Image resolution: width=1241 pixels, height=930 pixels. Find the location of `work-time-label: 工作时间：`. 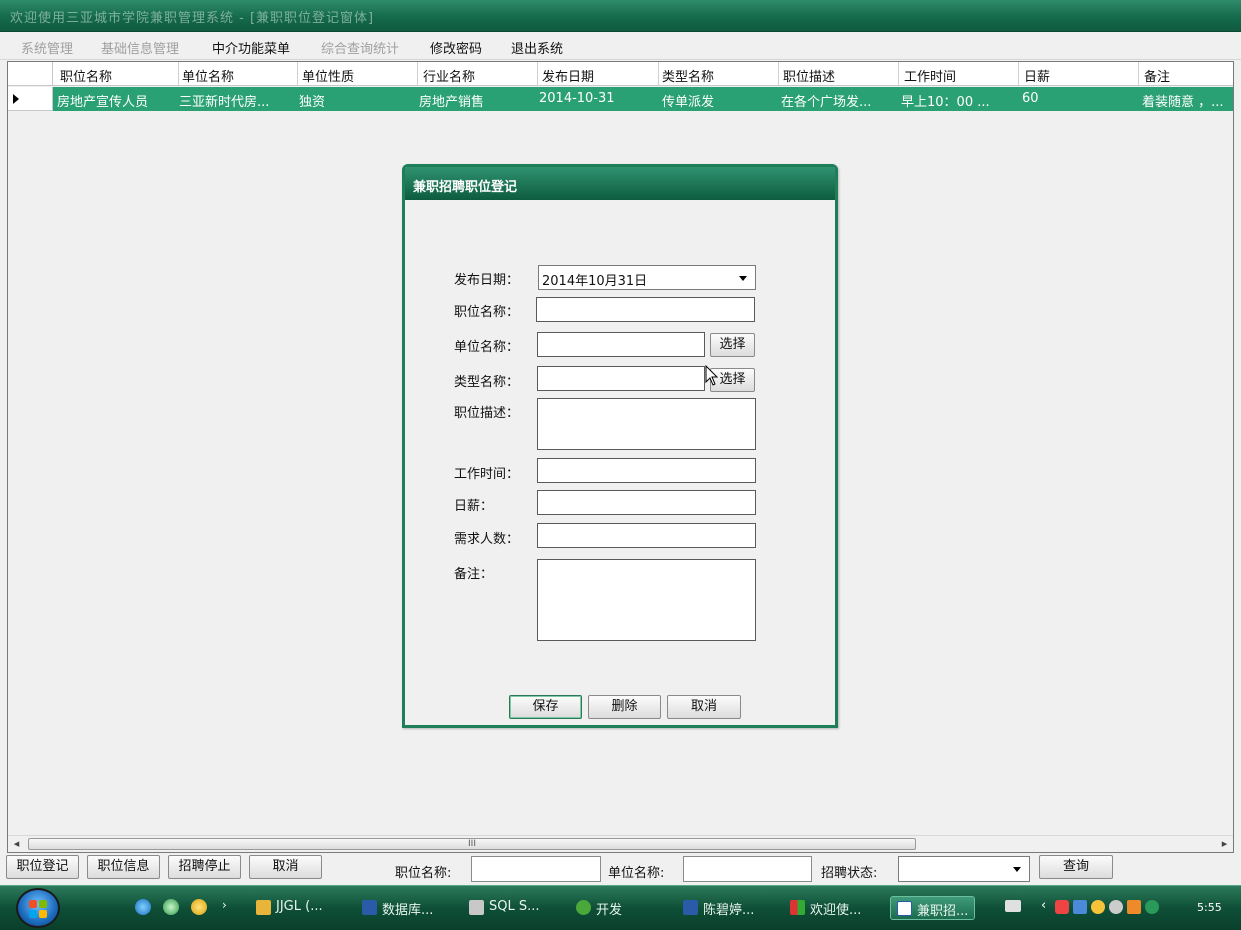

work-time-label: 工作时间： is located at coordinates (487, 474).